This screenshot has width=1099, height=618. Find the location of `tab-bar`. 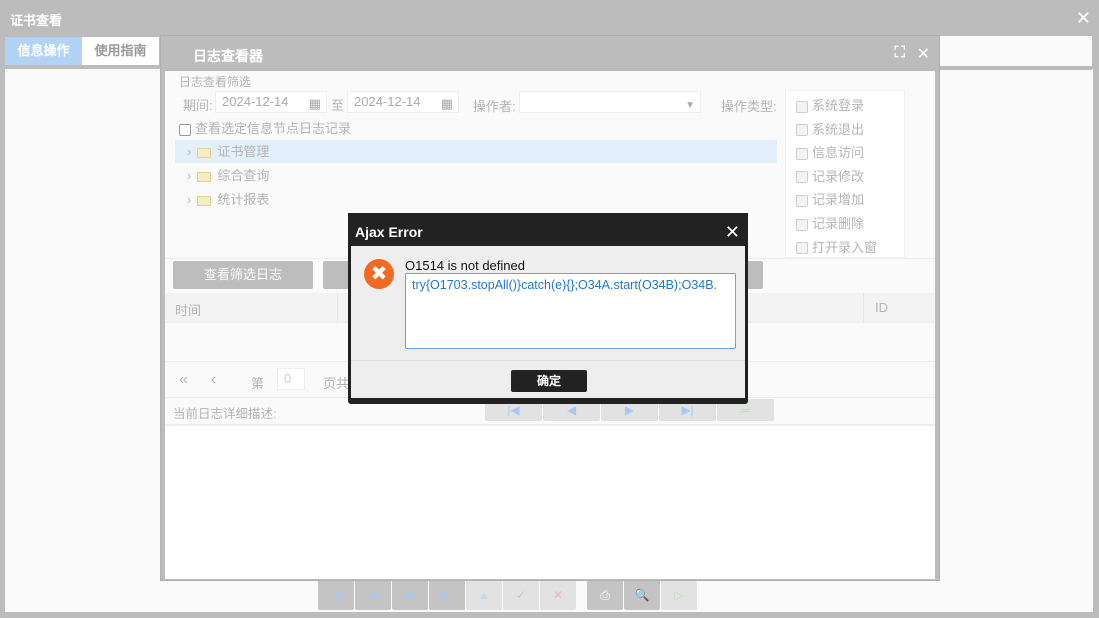

tab-bar is located at coordinates (1016, 51).